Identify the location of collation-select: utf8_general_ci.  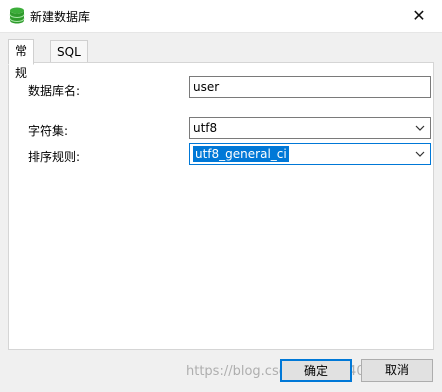
(310, 154).